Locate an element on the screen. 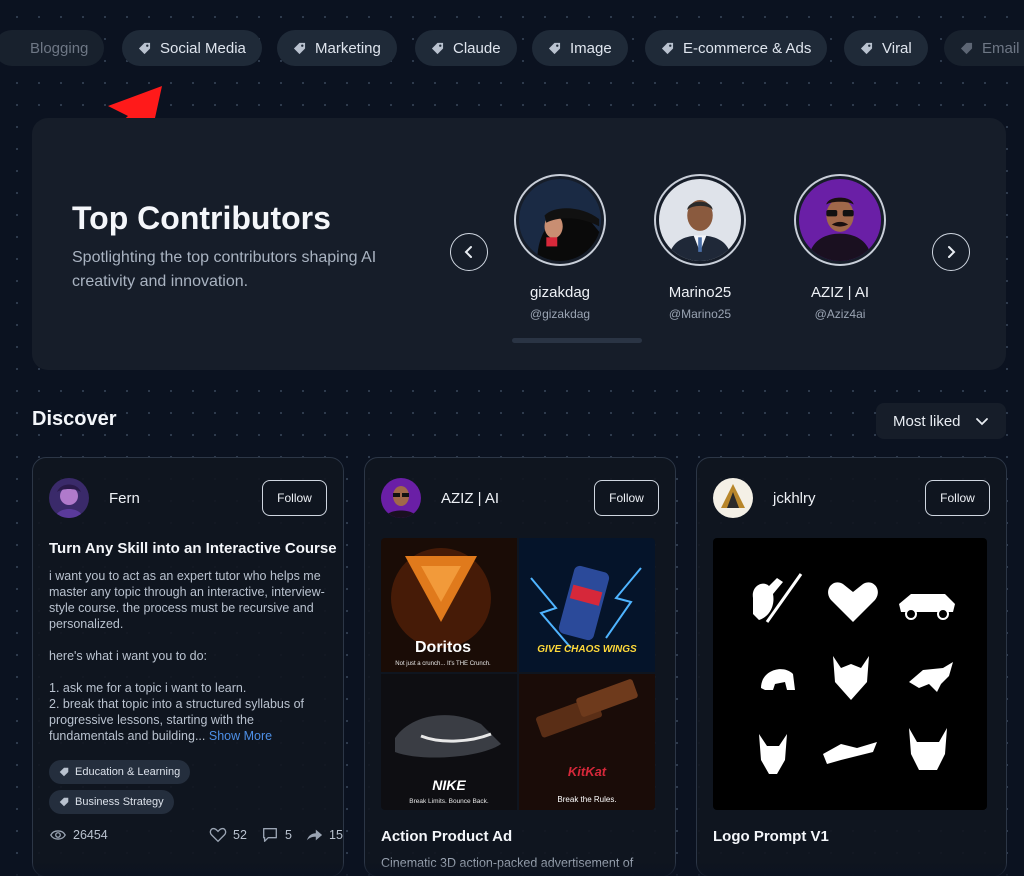 The height and width of the screenshot is (876, 1024). sort-dropdown: Most liked is located at coordinates (941, 421).